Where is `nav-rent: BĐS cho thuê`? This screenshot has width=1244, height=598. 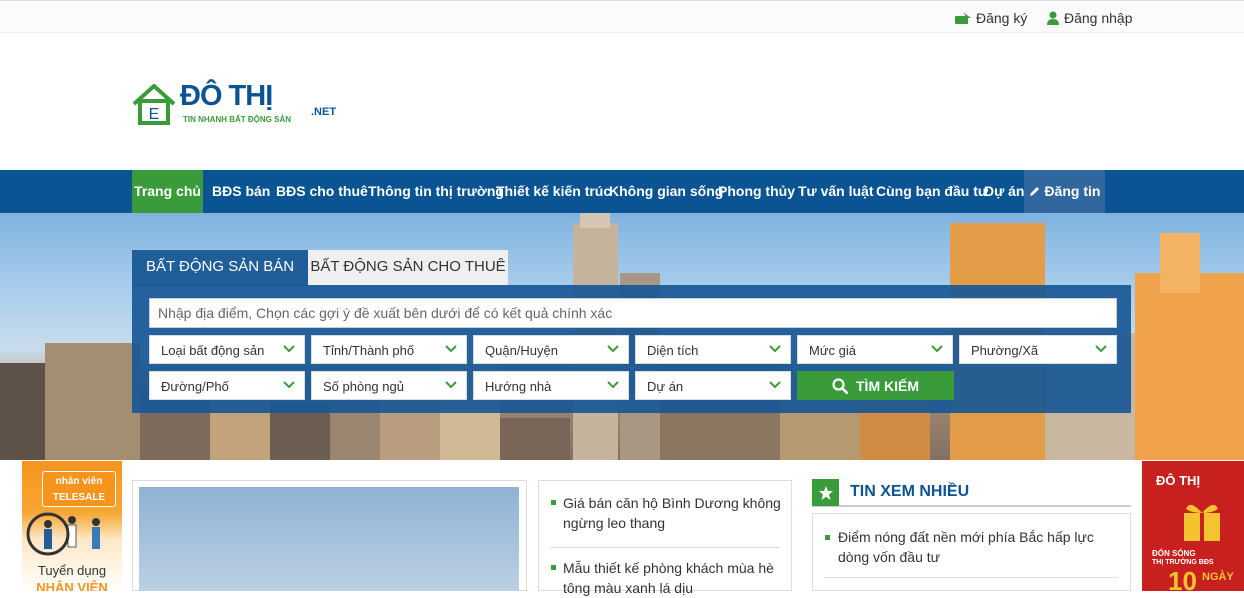
nav-rent: BĐS cho thuê is located at coordinates (322, 191).